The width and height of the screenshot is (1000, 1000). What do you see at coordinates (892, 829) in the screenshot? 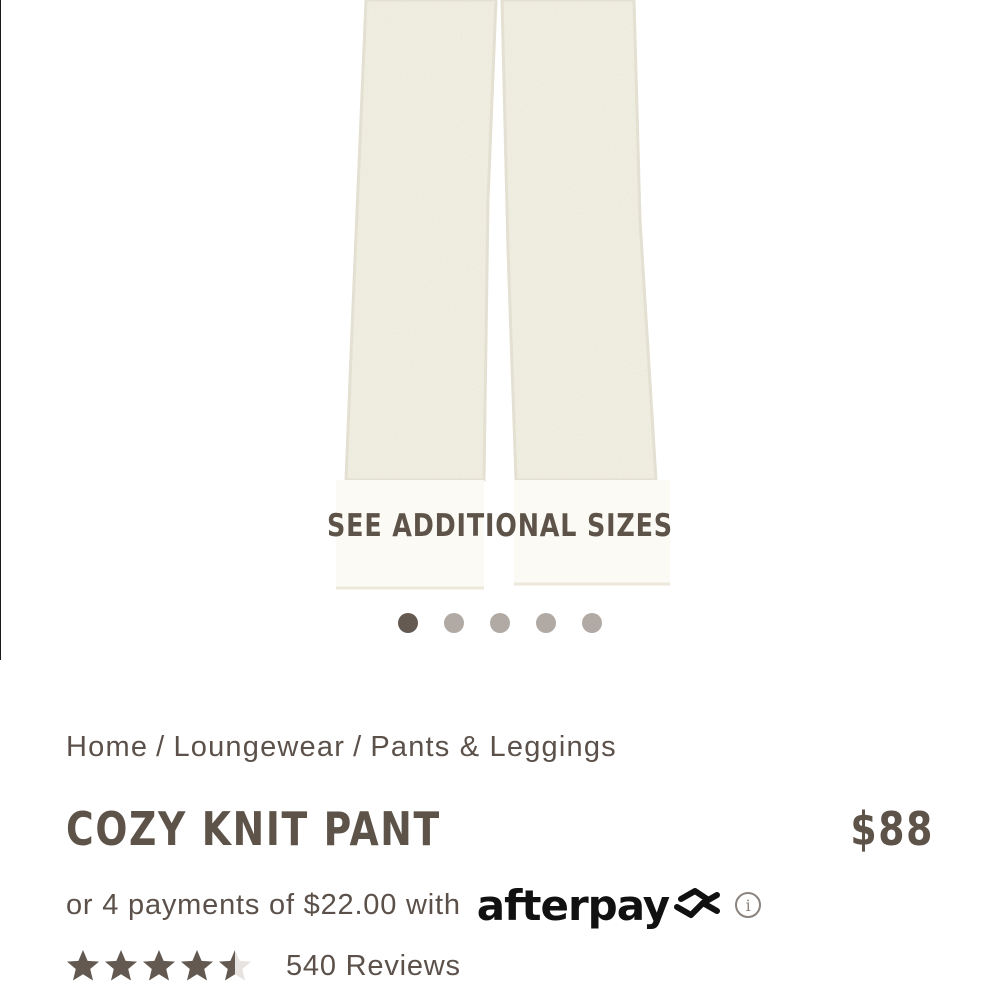
I see `product-price: $88` at bounding box center [892, 829].